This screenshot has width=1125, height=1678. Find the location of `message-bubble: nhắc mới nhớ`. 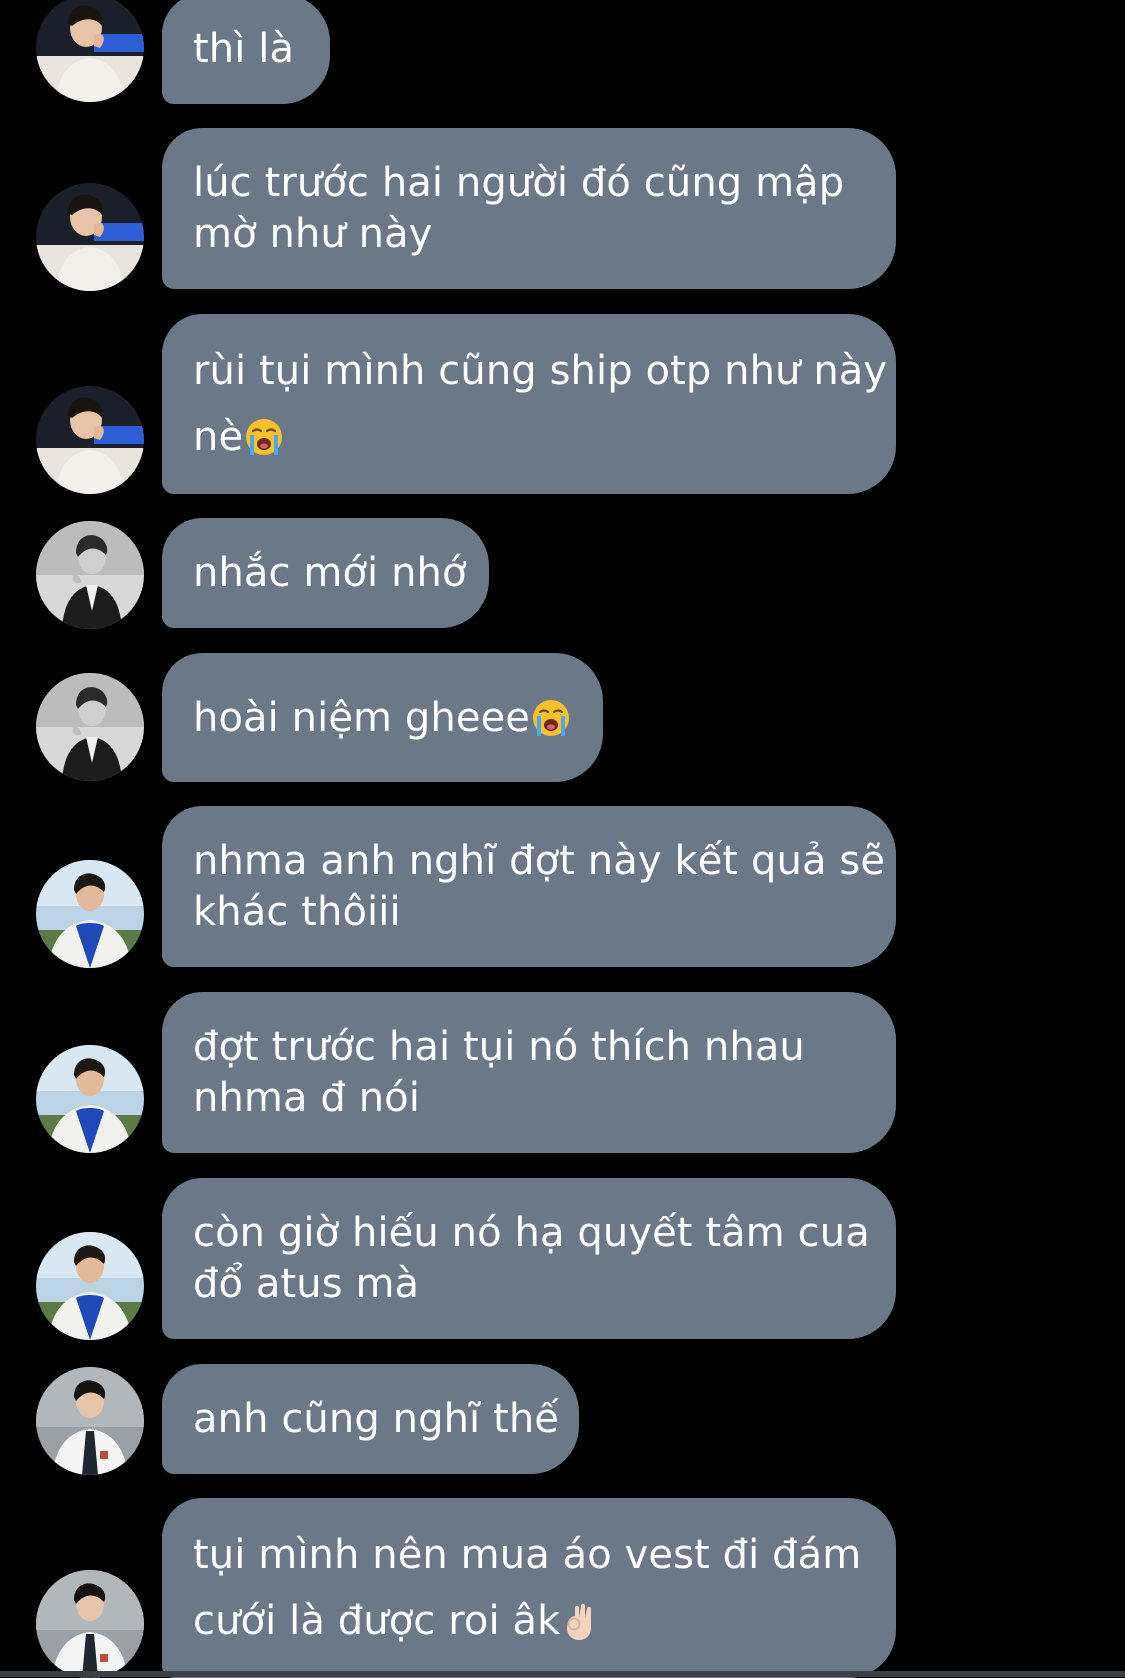

message-bubble: nhắc mới nhớ is located at coordinates (325, 573).